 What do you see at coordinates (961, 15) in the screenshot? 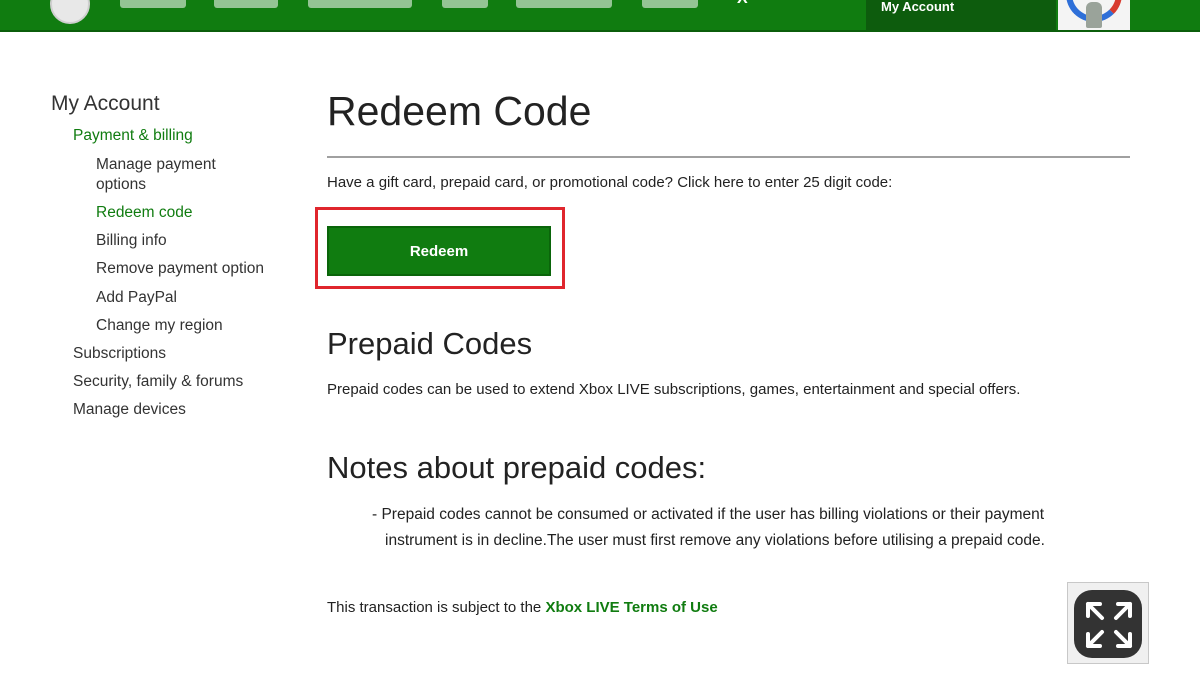
I see `my-account-tab: My Account` at bounding box center [961, 15].